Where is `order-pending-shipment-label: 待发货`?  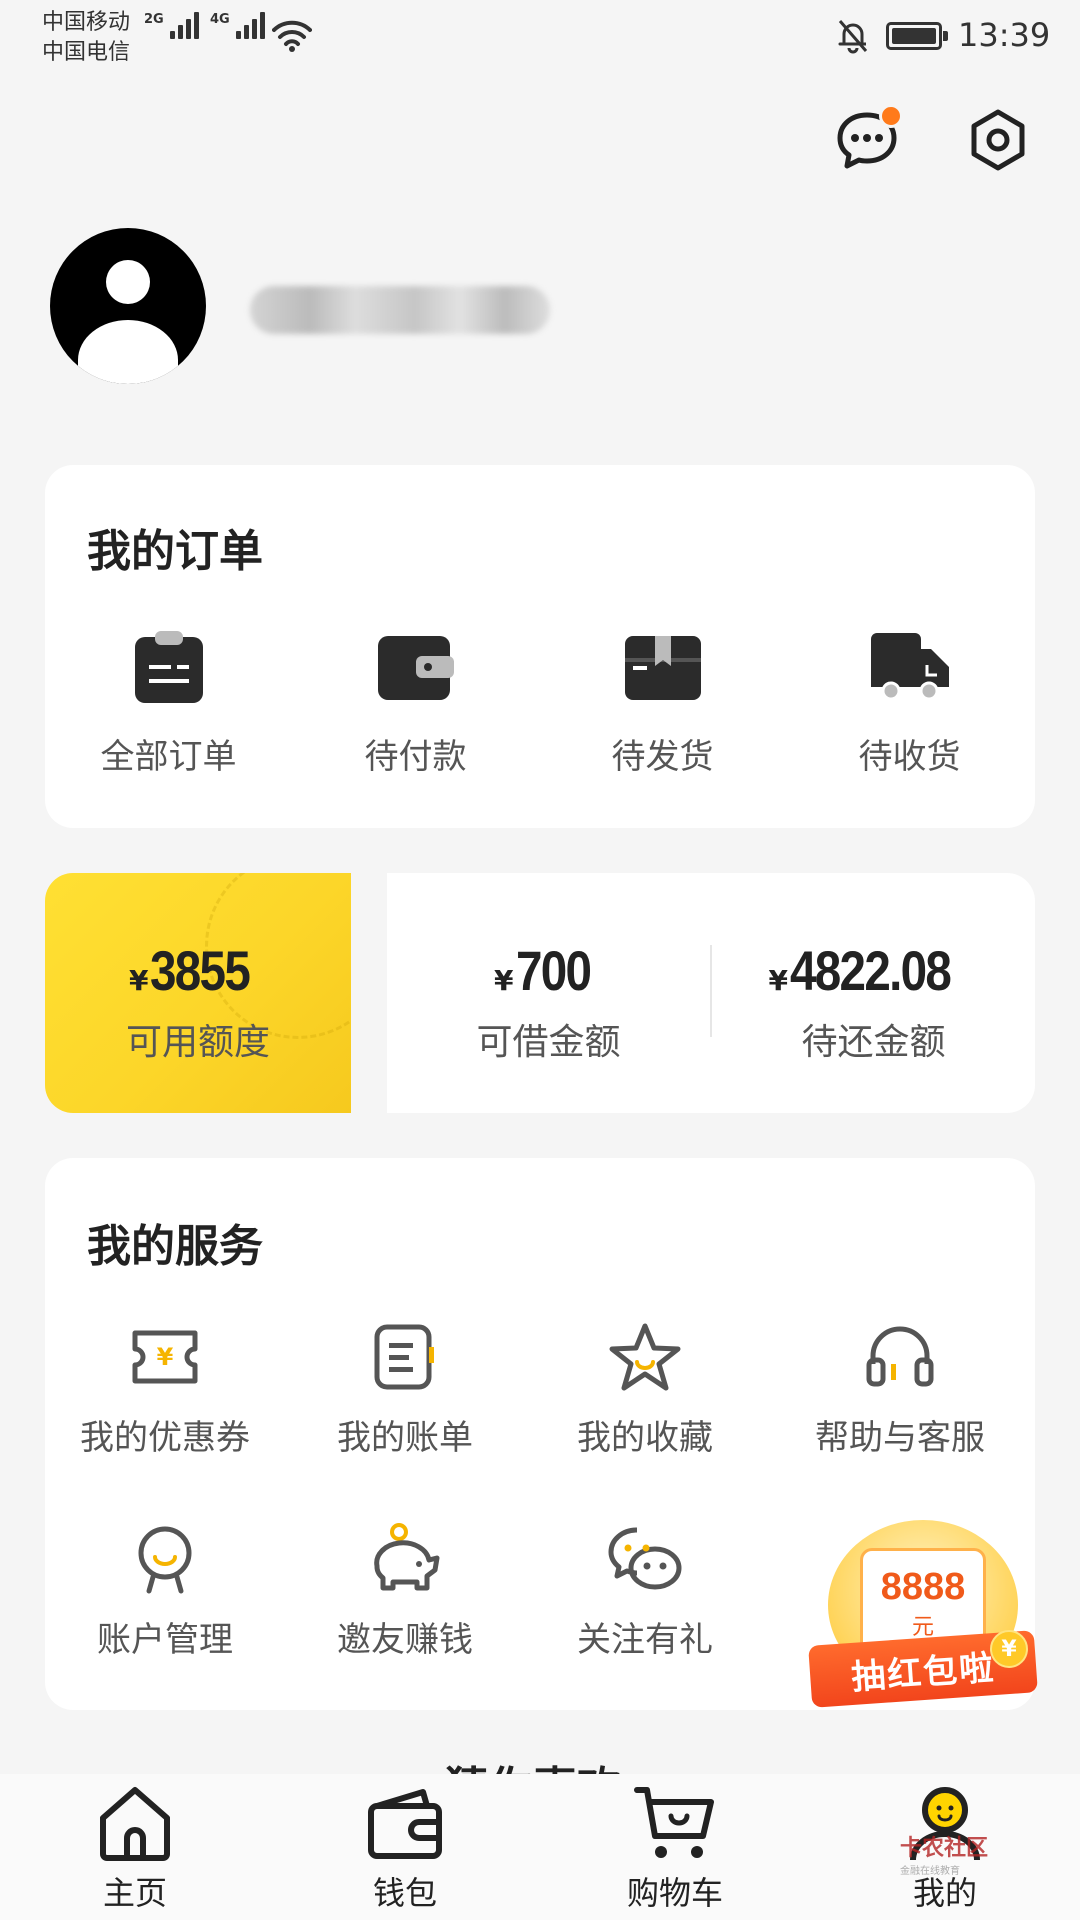
order-pending-shipment-label: 待发货 is located at coordinates (662, 757).